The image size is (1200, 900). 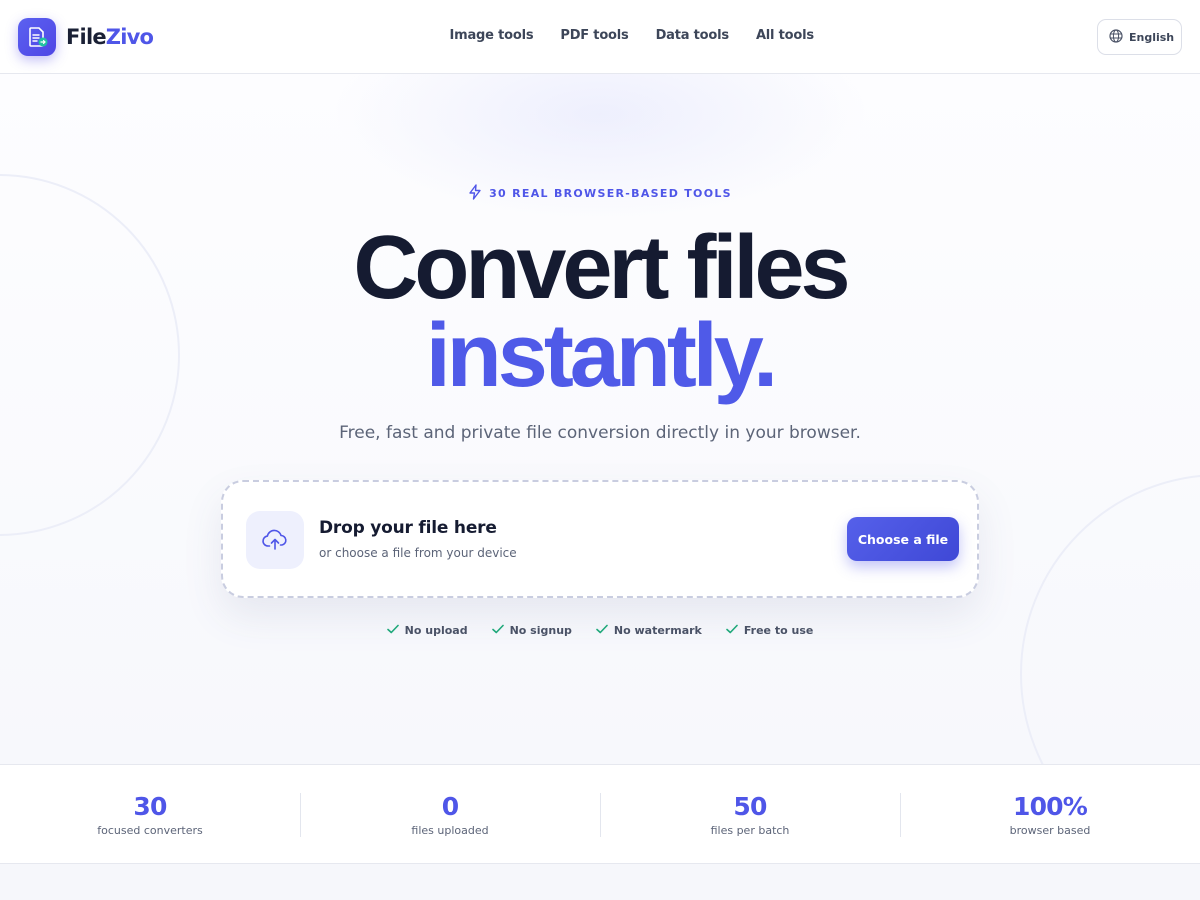 I want to click on stat-item: 100% browser based, so click(x=1050, y=814).